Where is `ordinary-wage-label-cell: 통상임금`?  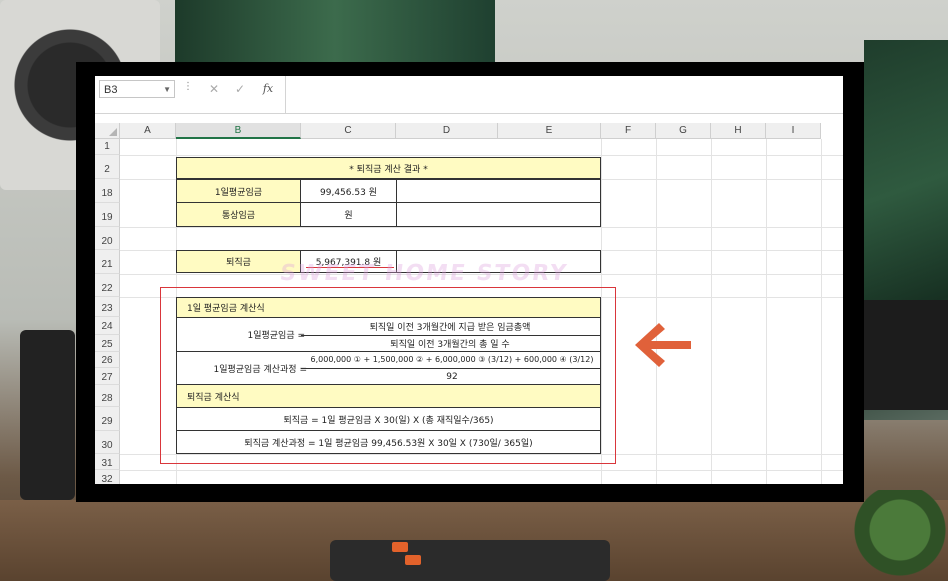
ordinary-wage-label-cell: 통상임금 is located at coordinates (238, 214).